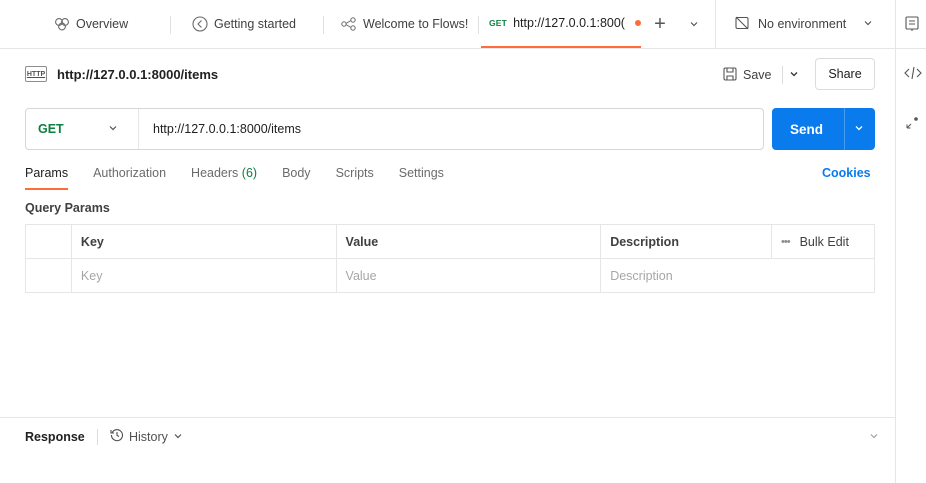 This screenshot has width=926, height=483. I want to click on tab-body: Body, so click(296, 178).